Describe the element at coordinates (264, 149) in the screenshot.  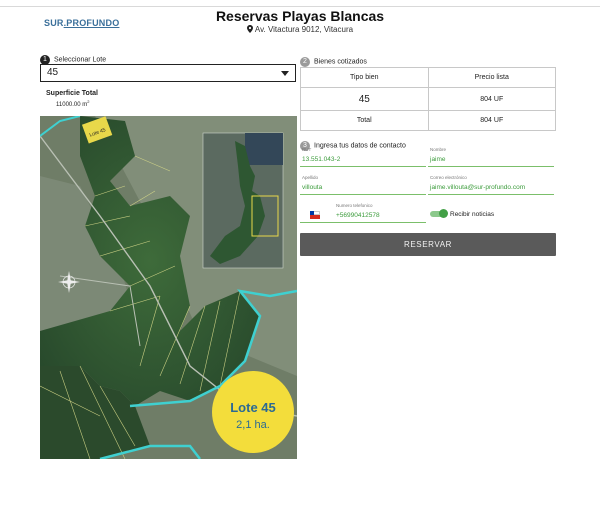
I see `locator-water` at that location.